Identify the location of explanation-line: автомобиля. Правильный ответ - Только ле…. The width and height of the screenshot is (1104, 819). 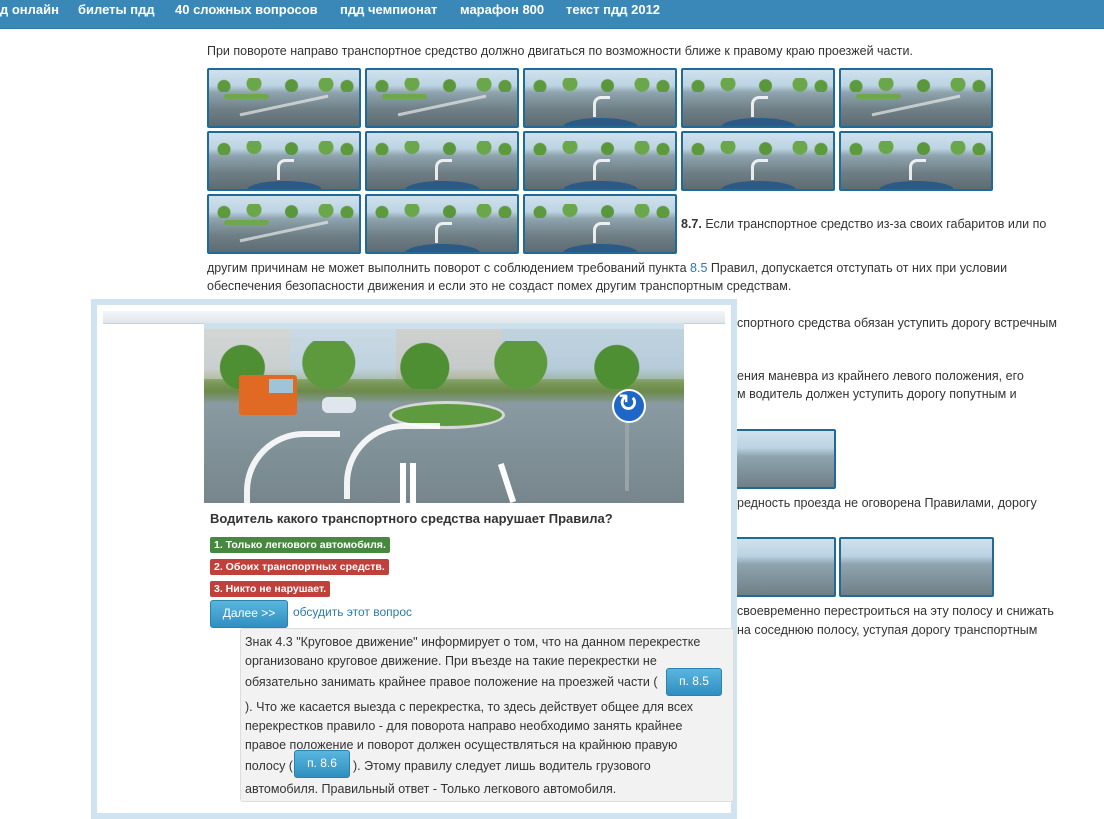
(431, 789).